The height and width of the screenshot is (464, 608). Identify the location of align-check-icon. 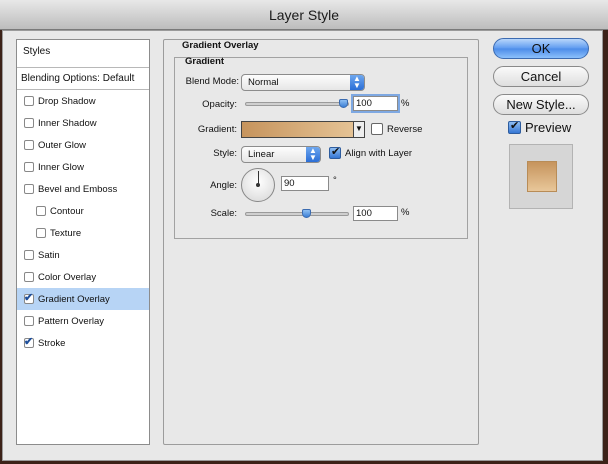
(335, 152).